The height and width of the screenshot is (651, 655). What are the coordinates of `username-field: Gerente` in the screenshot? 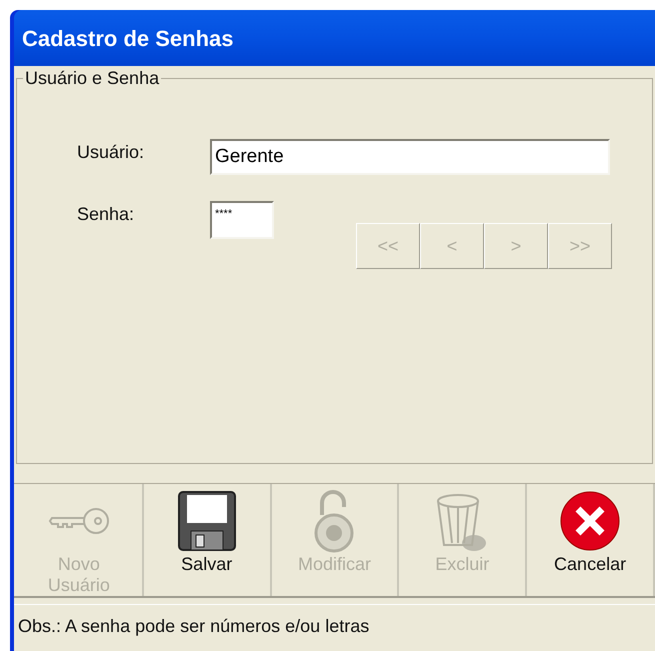 It's located at (410, 157).